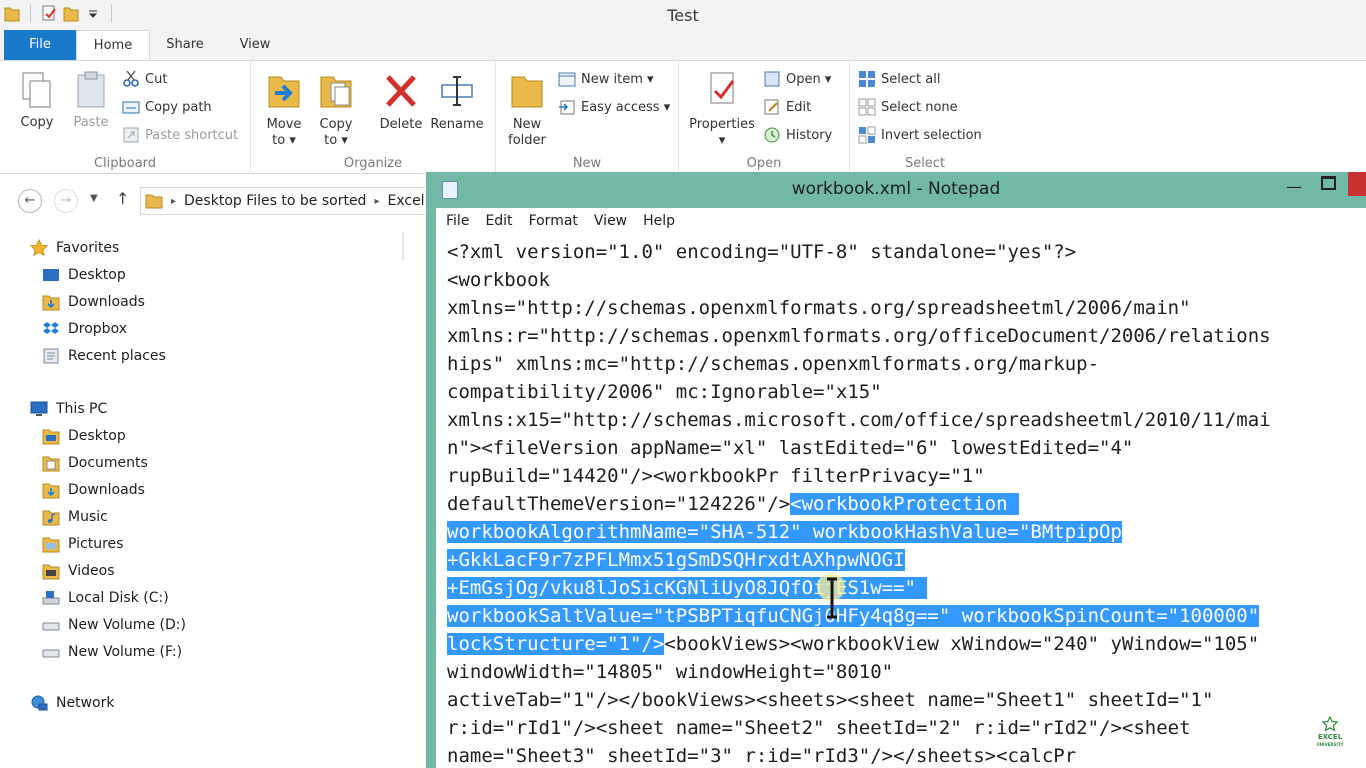  I want to click on copy-path-button: Copy path, so click(167, 107).